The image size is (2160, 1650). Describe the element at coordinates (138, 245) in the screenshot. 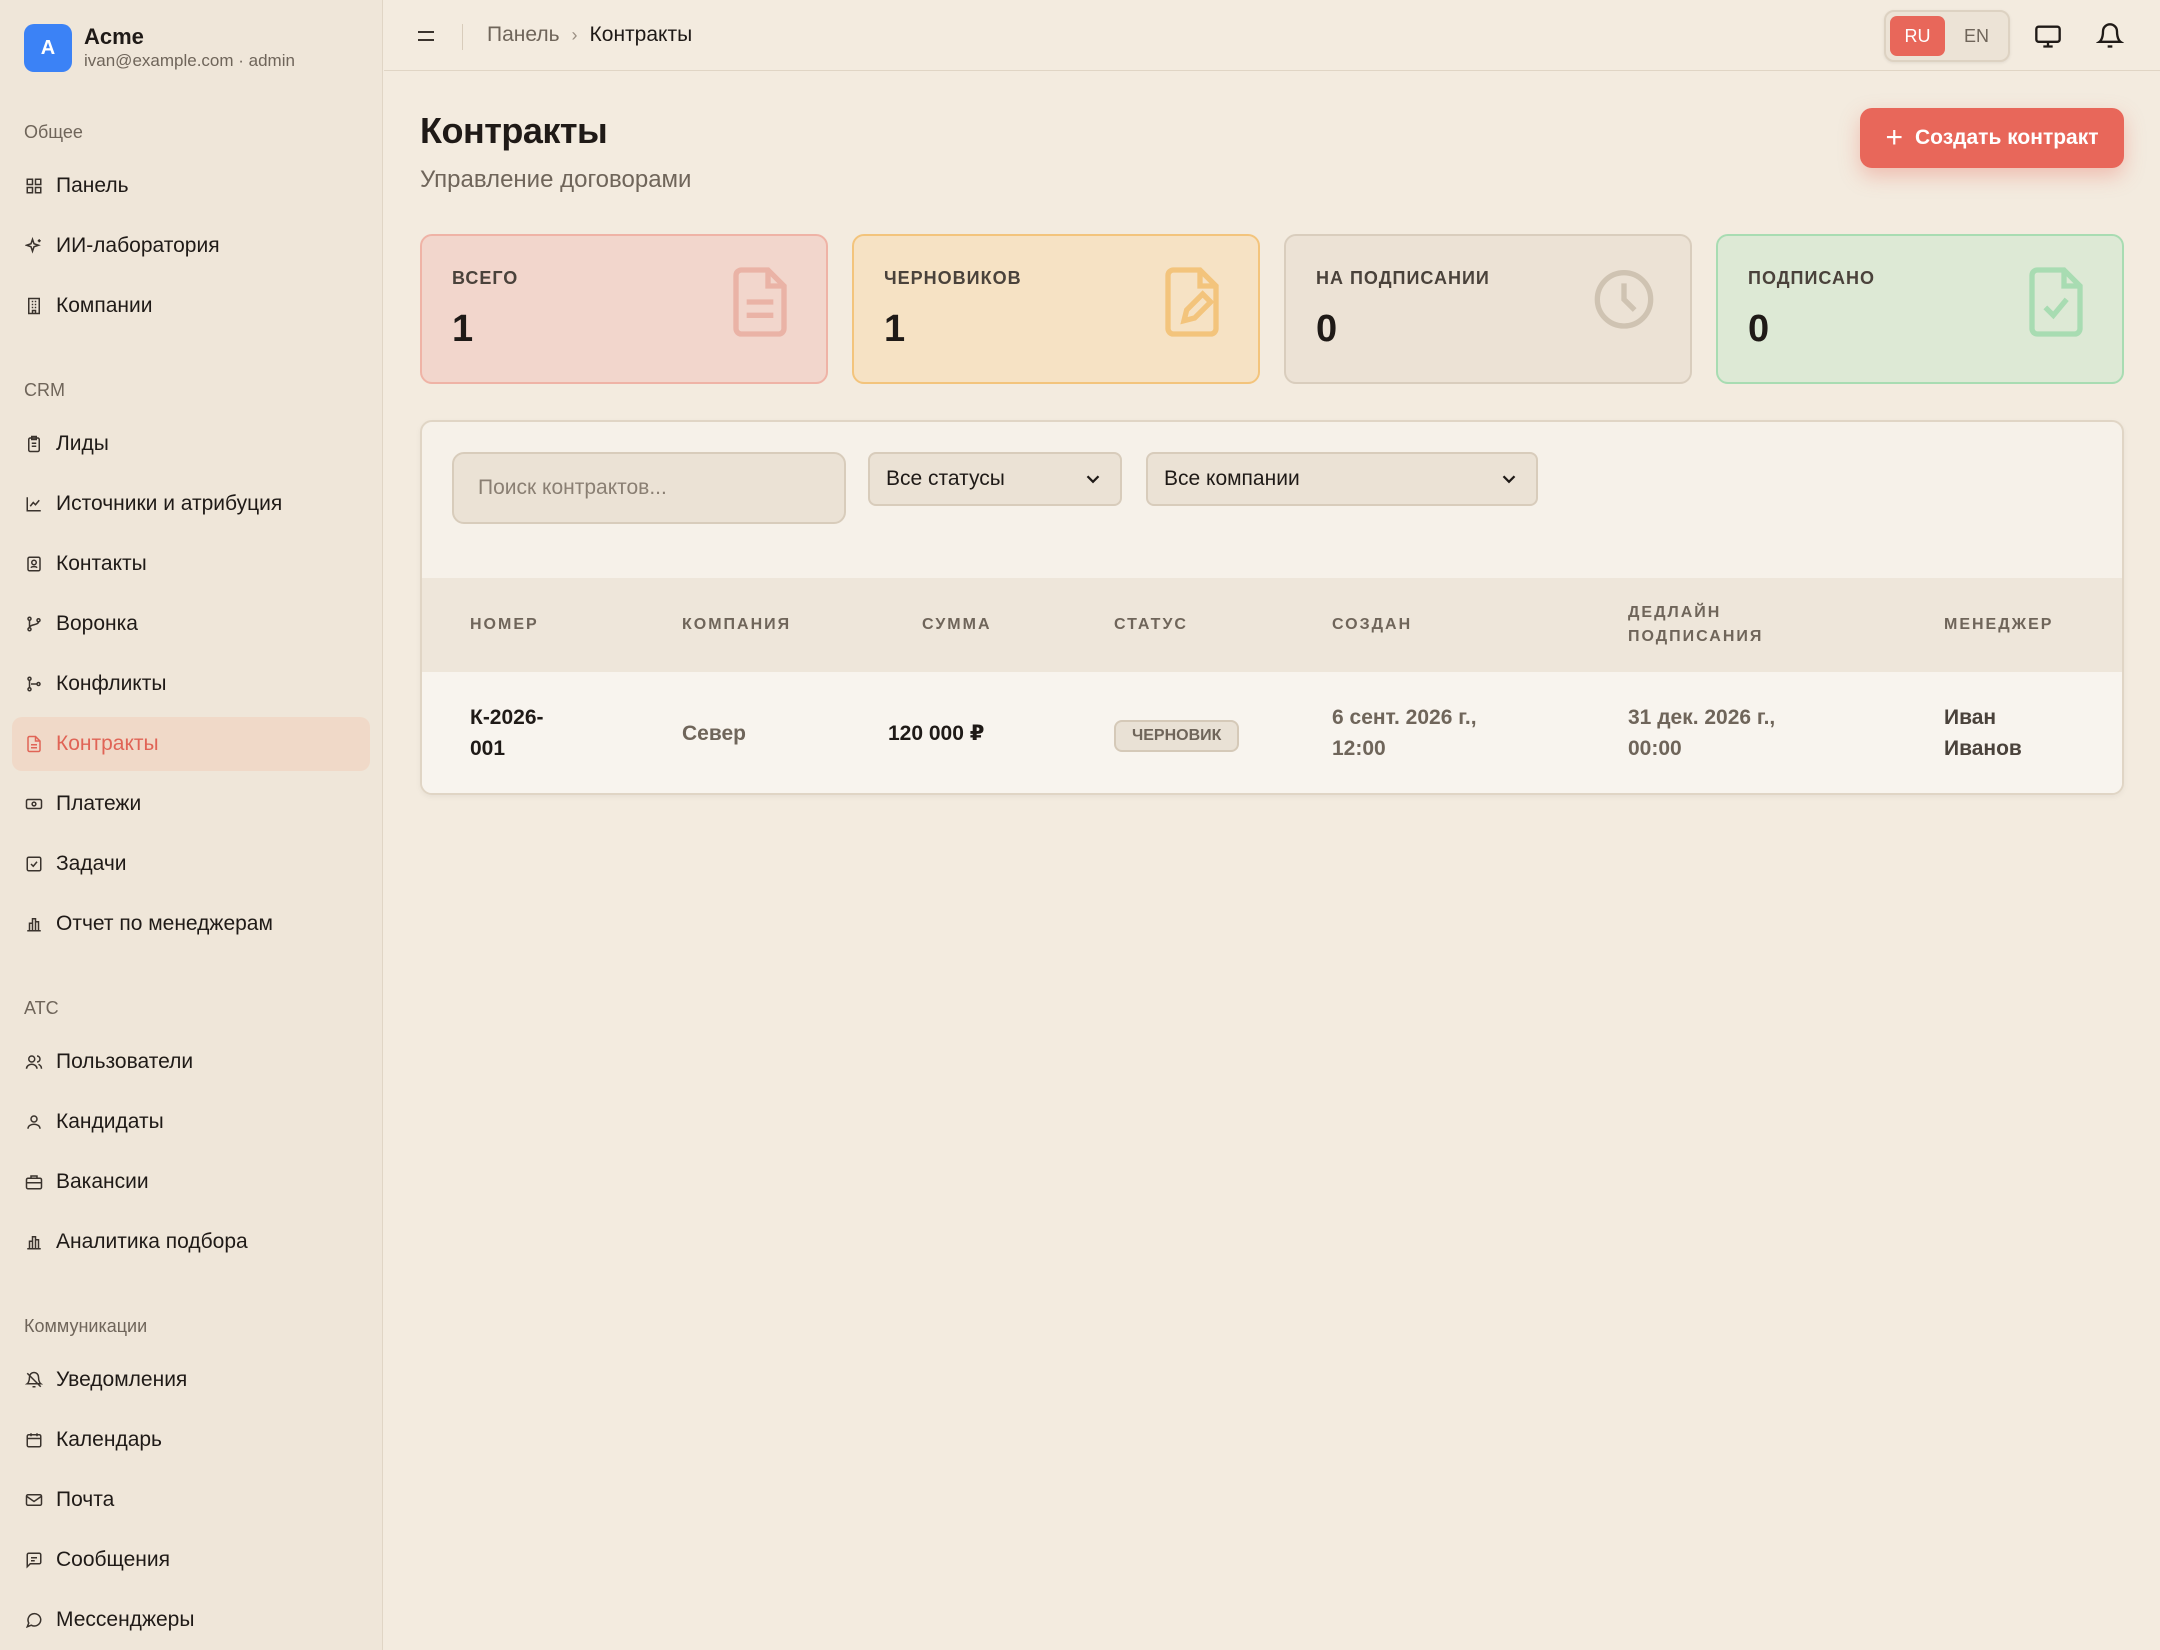

I see `sidebar-item-label: ИИ-лаборатория` at that location.